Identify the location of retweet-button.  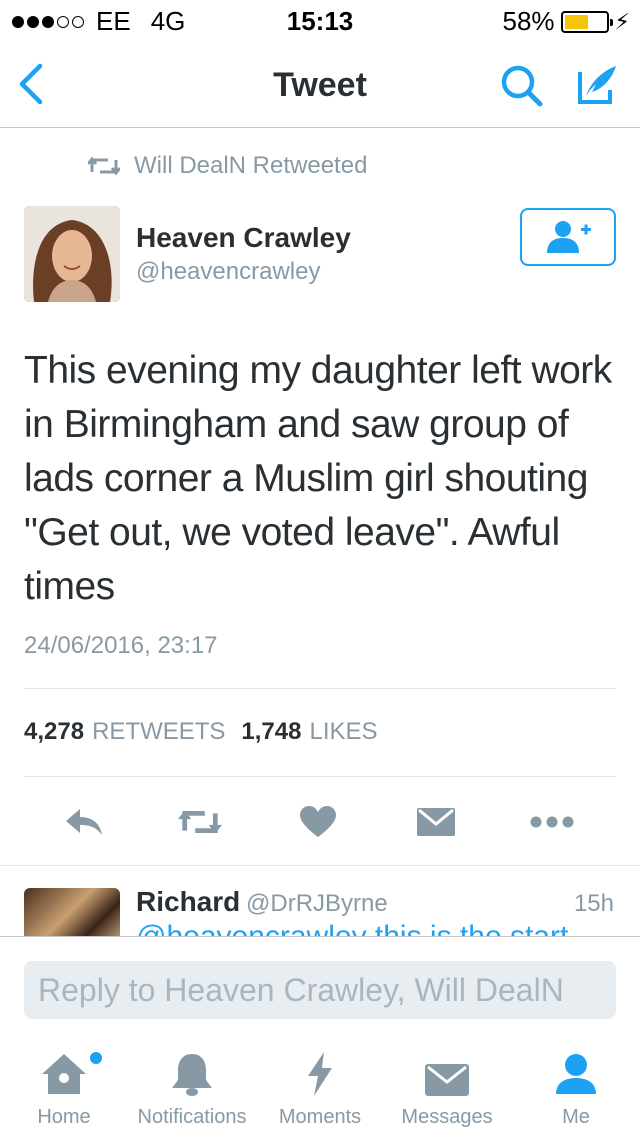
(200, 822).